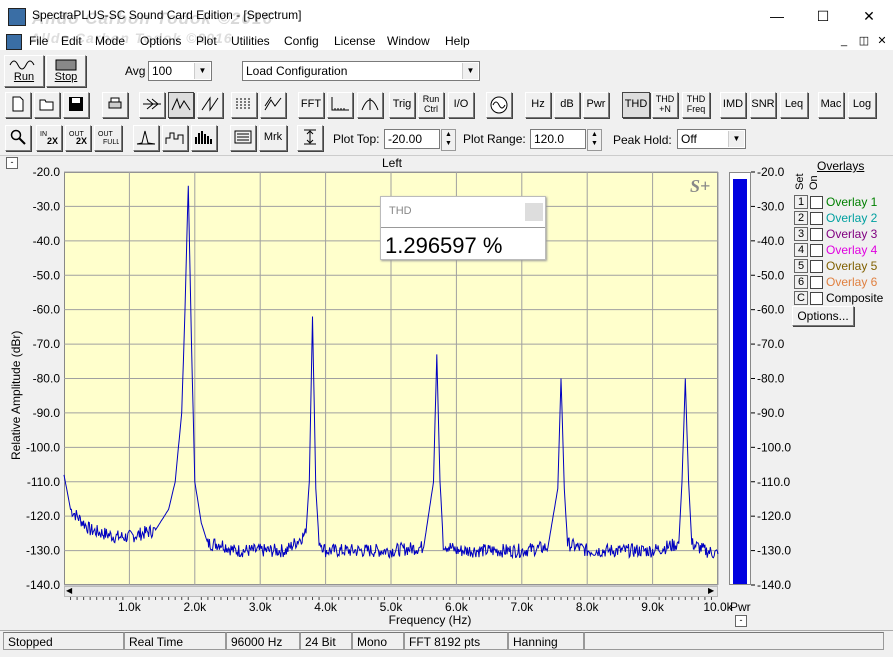 This screenshot has height=657, width=893. Describe the element at coordinates (47, 241) in the screenshot. I see `y-tick-label: -40.0` at that location.